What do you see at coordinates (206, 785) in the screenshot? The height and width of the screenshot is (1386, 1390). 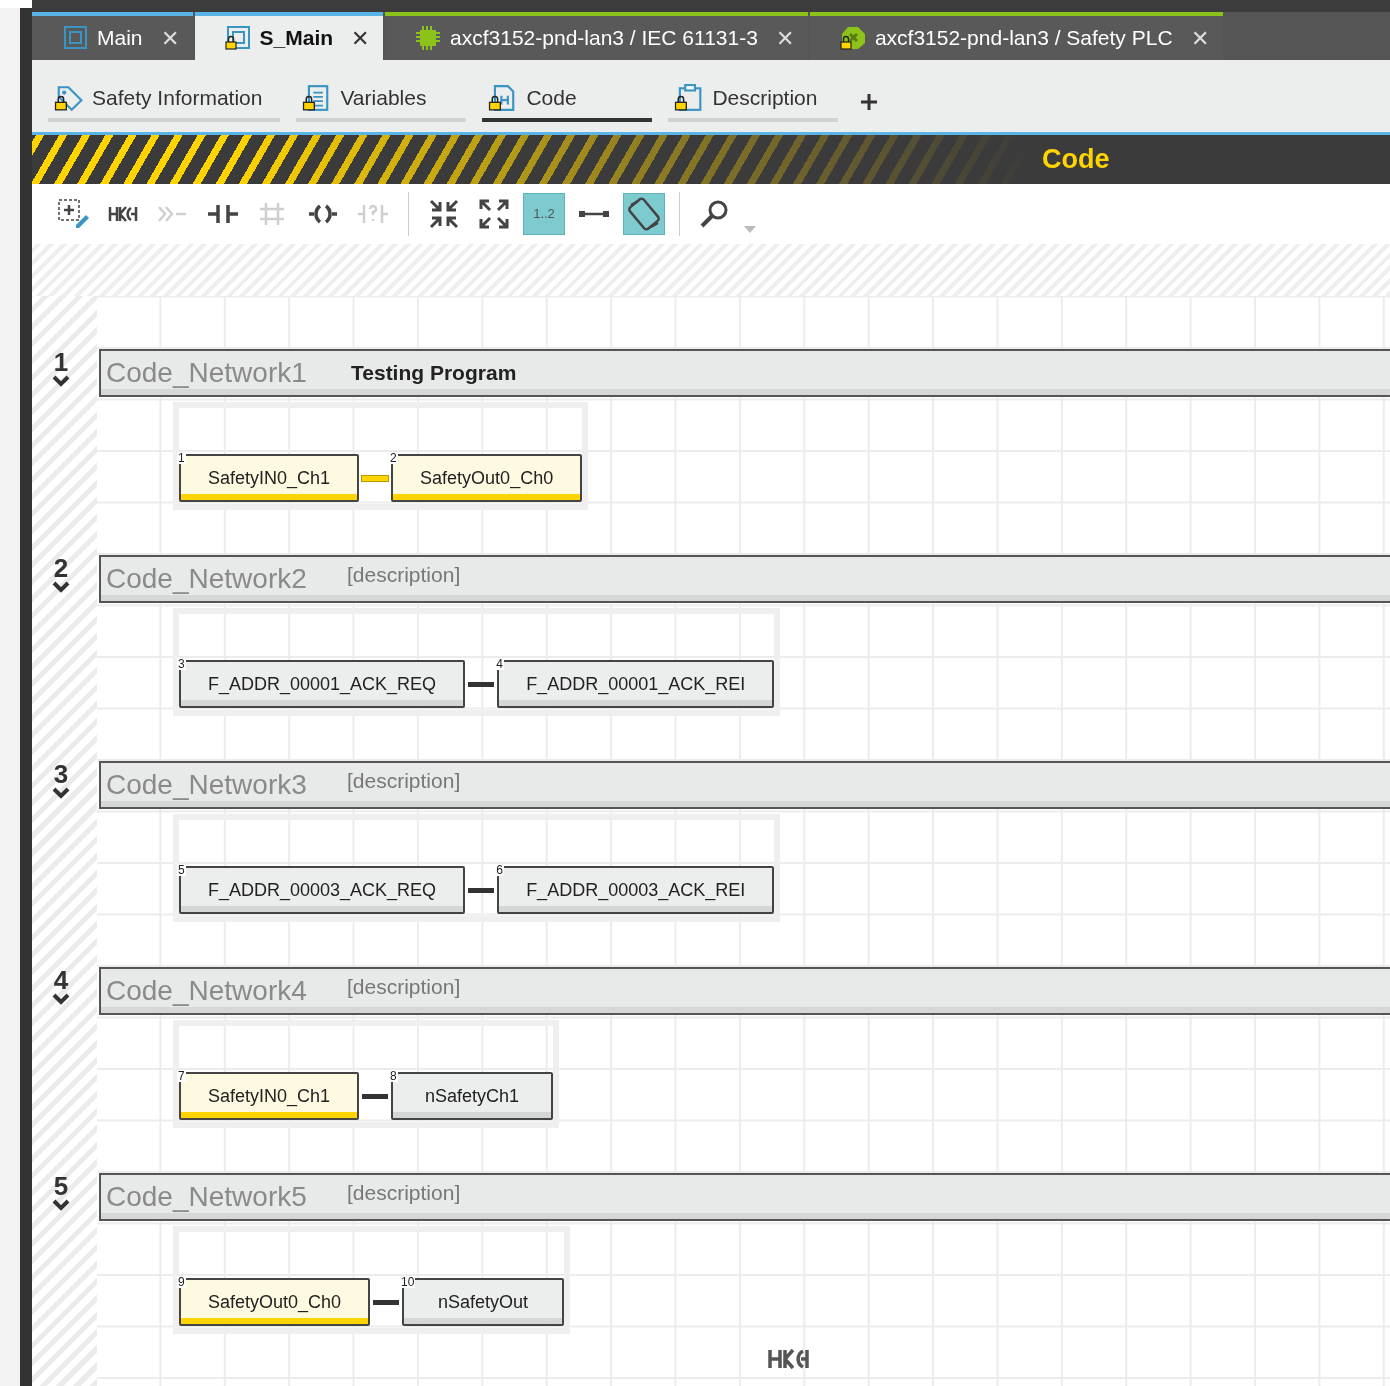 I see `network-name: Code_Network3` at bounding box center [206, 785].